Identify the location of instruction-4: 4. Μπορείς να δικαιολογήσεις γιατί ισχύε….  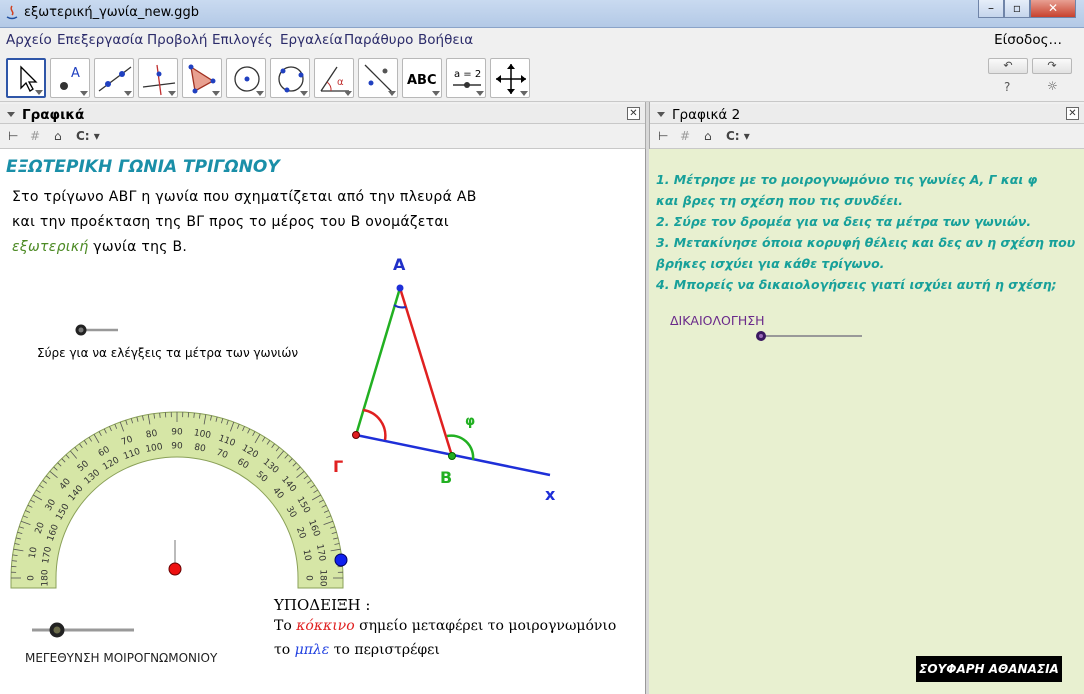
(856, 284).